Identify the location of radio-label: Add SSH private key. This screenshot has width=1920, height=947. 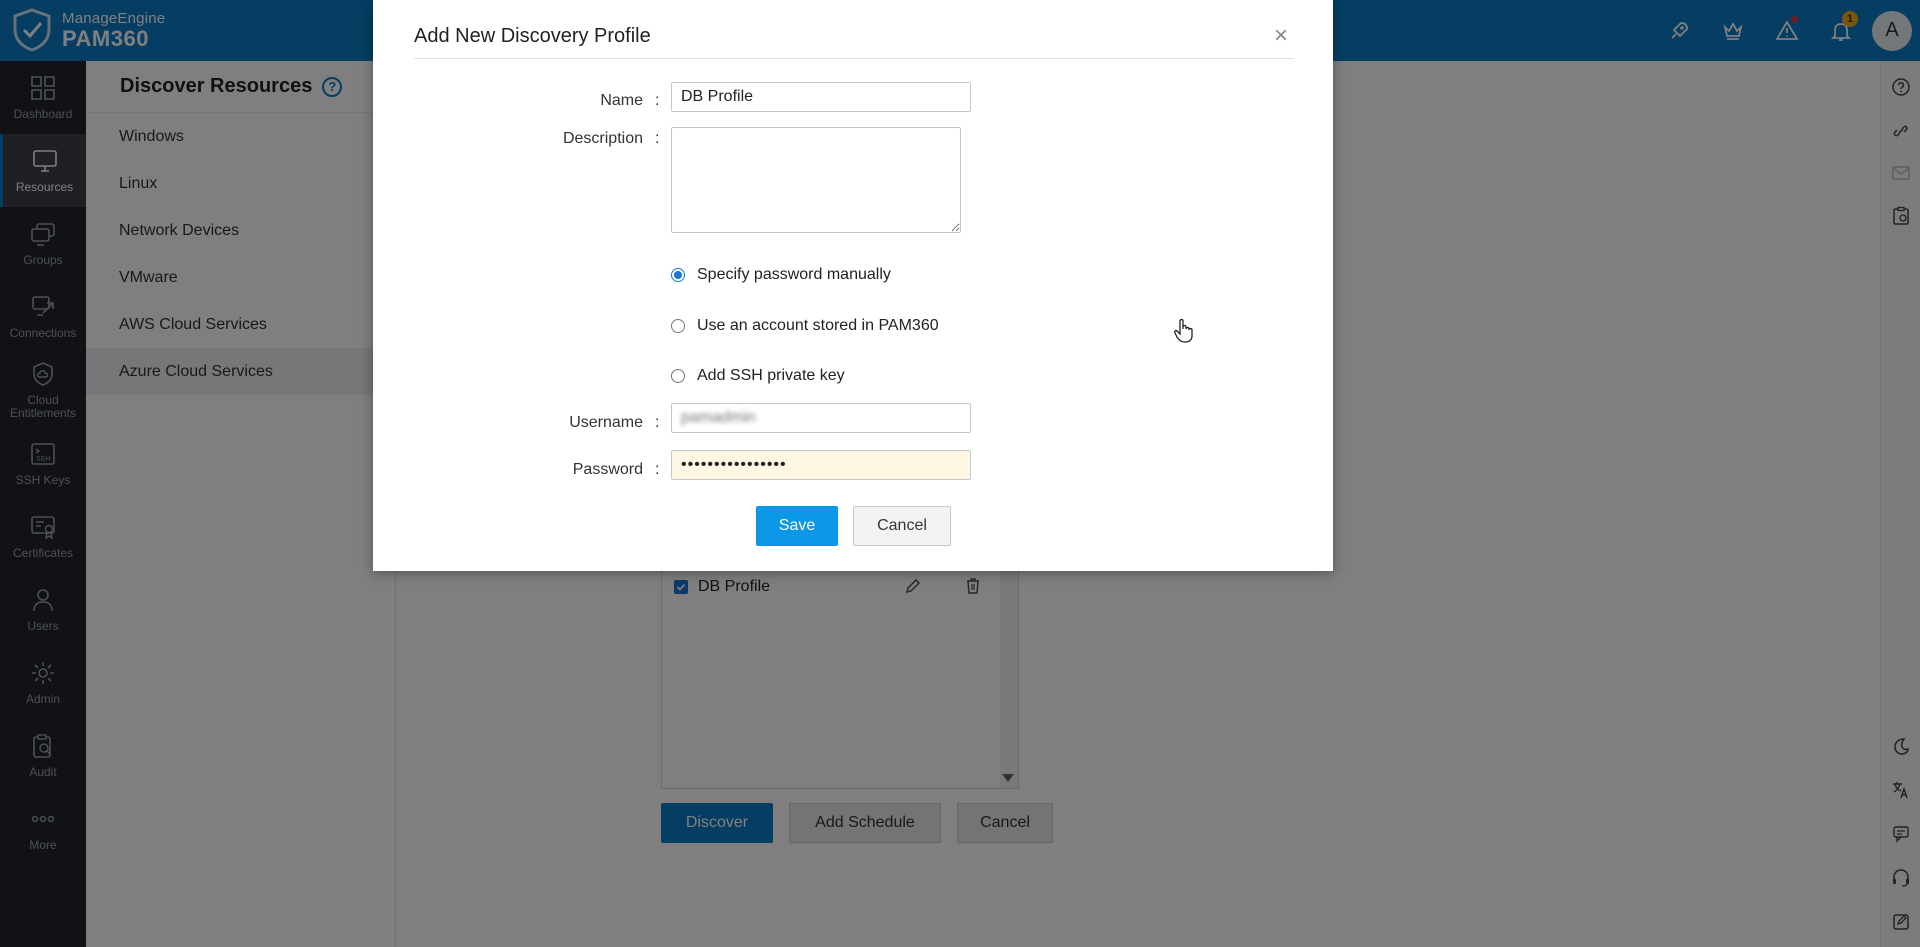
(771, 375).